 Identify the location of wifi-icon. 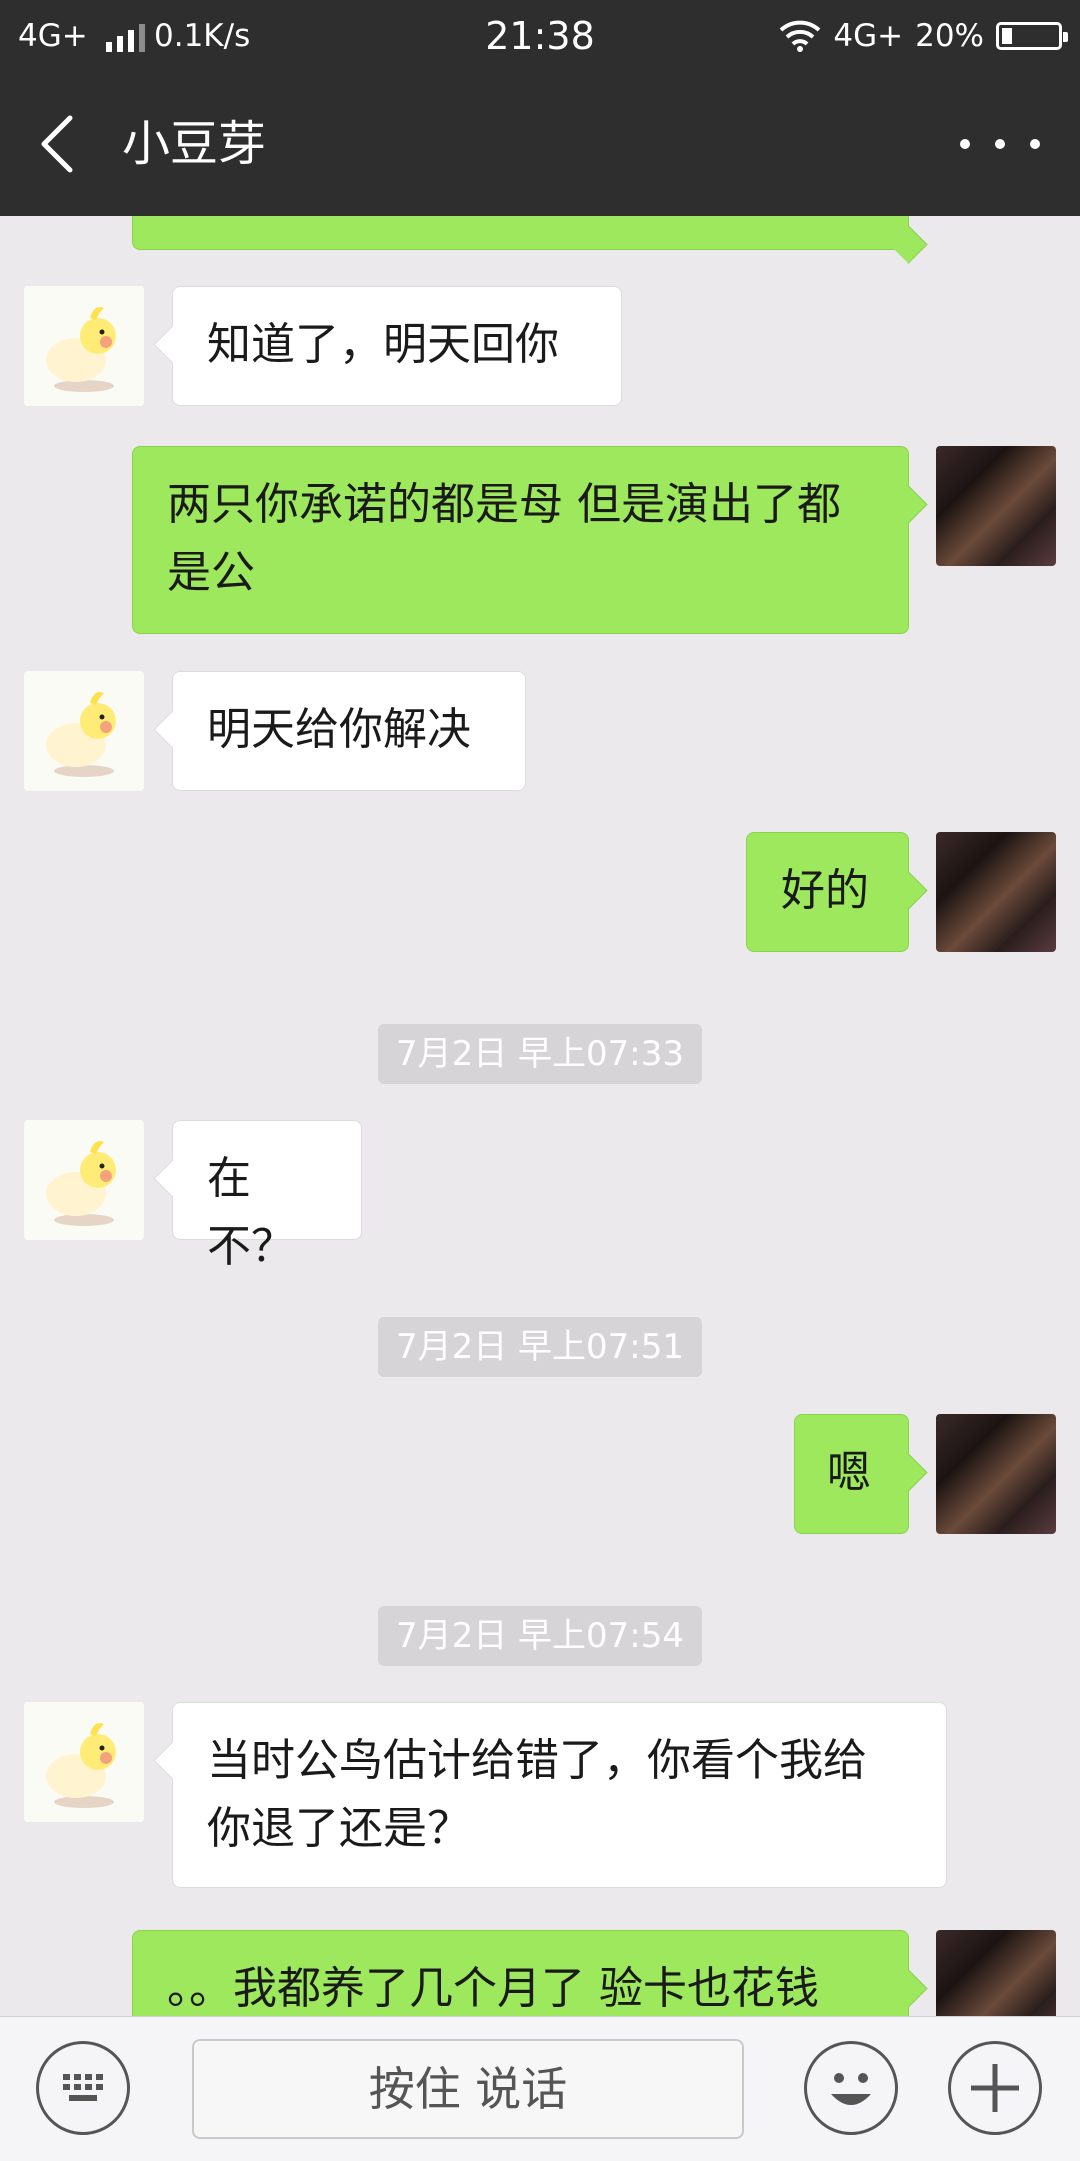
(800, 36).